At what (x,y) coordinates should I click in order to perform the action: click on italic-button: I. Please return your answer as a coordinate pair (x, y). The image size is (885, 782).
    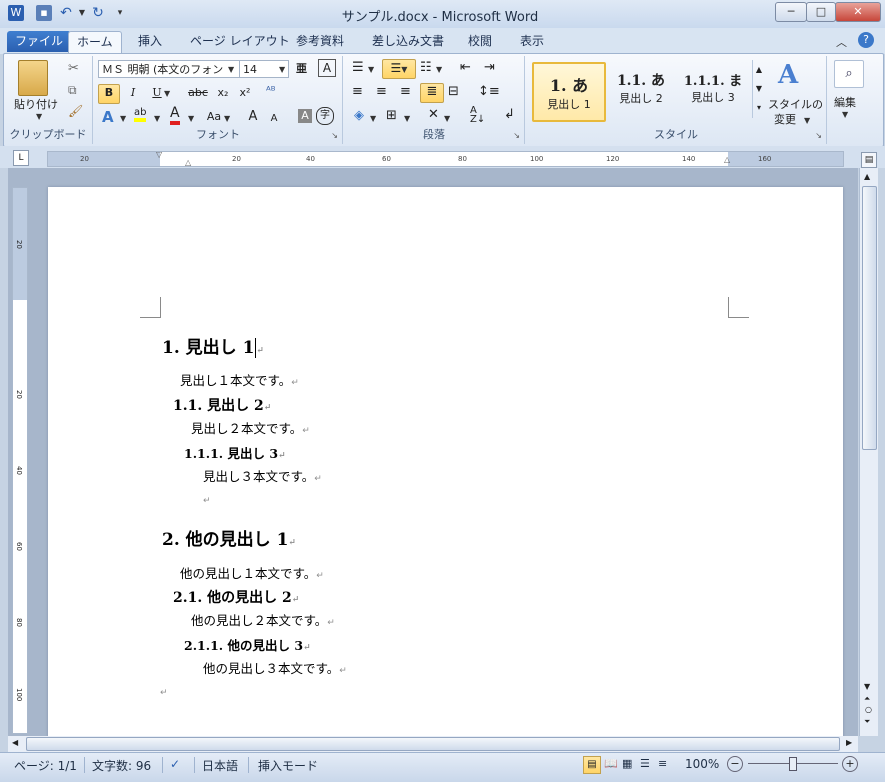
    Looking at the image, I should click on (133, 94).